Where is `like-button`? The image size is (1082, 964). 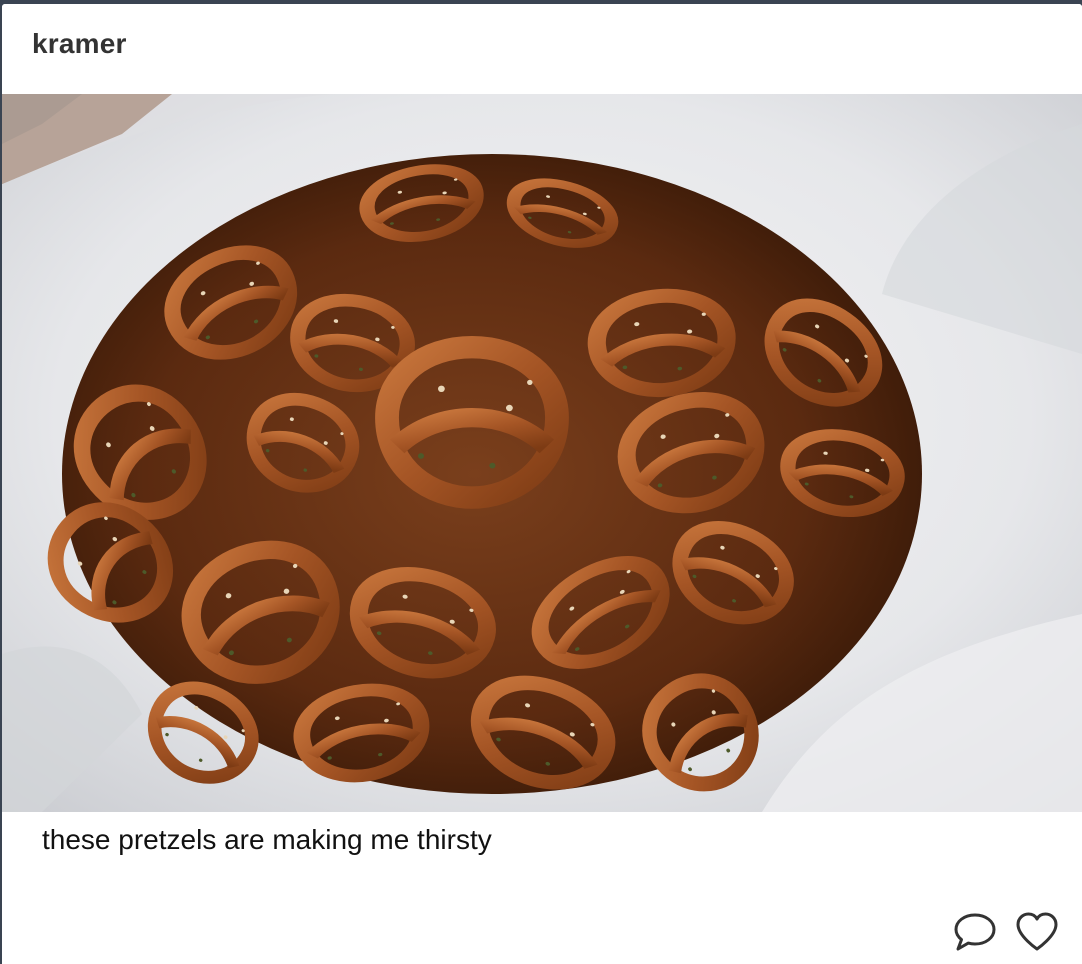 like-button is located at coordinates (1037, 932).